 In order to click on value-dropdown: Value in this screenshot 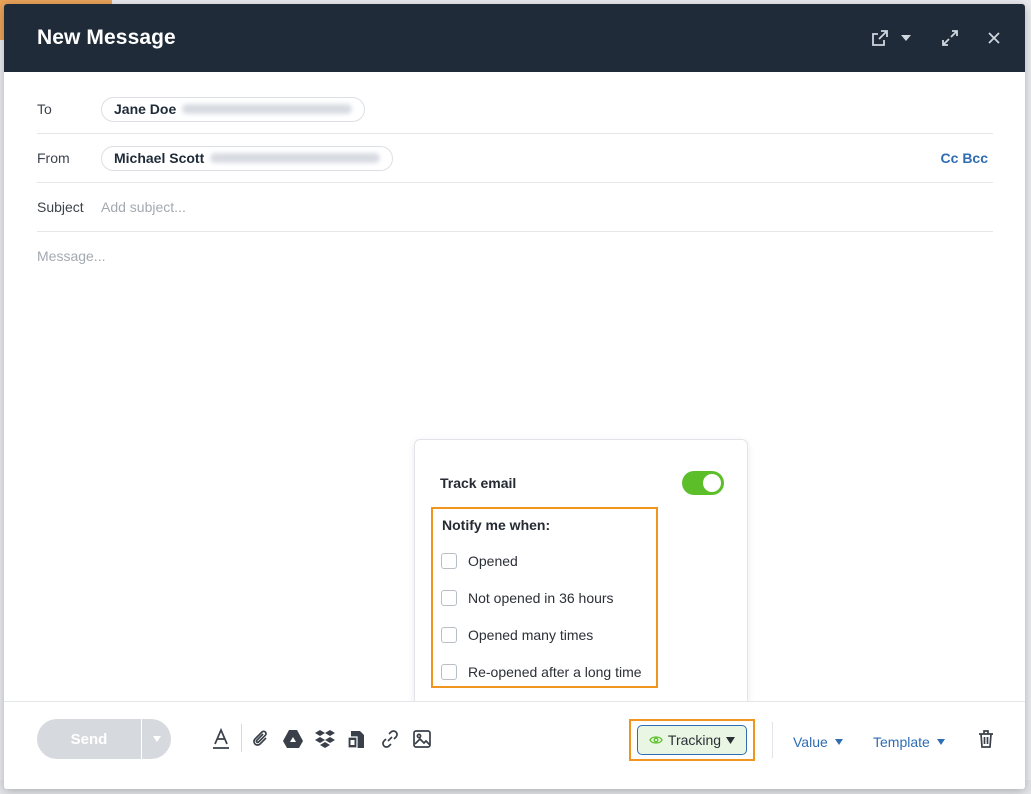, I will do `click(818, 742)`.